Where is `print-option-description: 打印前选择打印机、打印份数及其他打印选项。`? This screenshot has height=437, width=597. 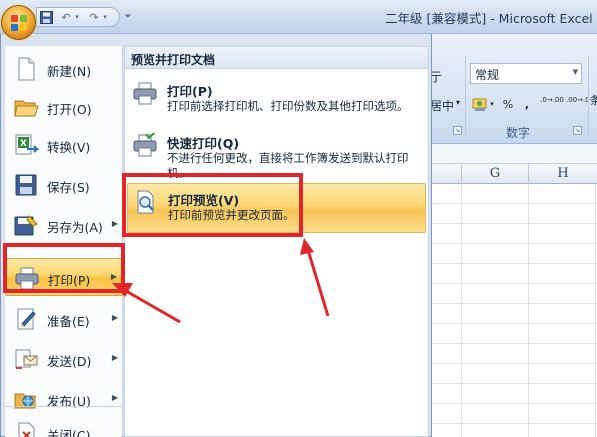
print-option-description: 打印前选择打印机、打印份数及其他打印选项。 is located at coordinates (288, 106).